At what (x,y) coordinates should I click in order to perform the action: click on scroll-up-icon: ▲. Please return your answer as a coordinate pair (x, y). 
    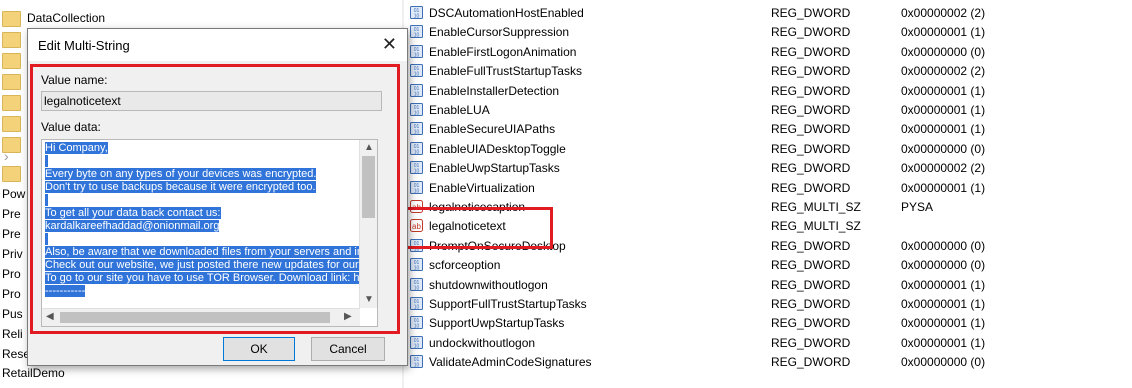
    Looking at the image, I should click on (369, 147).